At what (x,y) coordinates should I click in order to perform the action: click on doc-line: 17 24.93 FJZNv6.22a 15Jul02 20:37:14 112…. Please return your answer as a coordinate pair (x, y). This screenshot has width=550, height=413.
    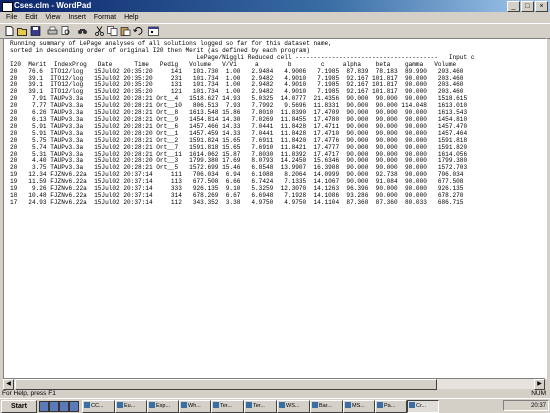
    Looking at the image, I should click on (237, 202).